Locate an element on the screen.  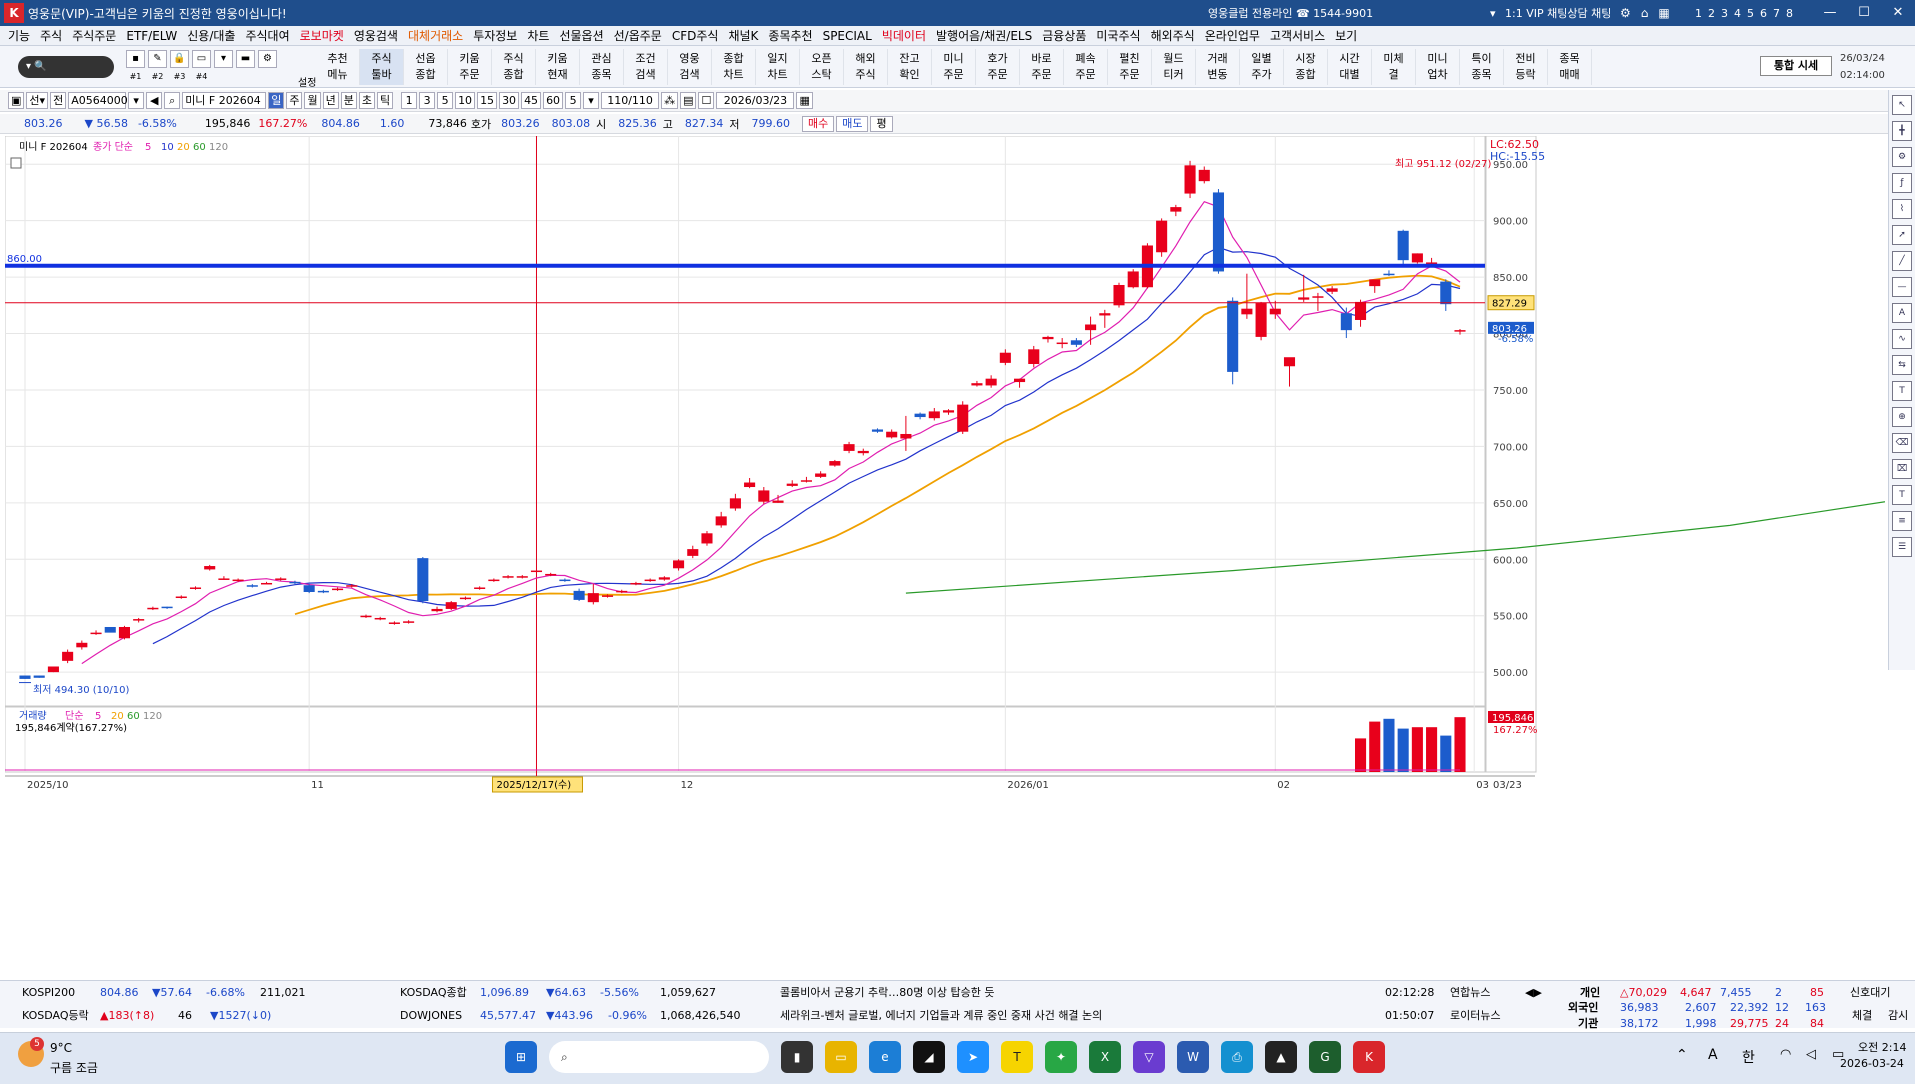
period-tab: 초 is located at coordinates (366, 100).